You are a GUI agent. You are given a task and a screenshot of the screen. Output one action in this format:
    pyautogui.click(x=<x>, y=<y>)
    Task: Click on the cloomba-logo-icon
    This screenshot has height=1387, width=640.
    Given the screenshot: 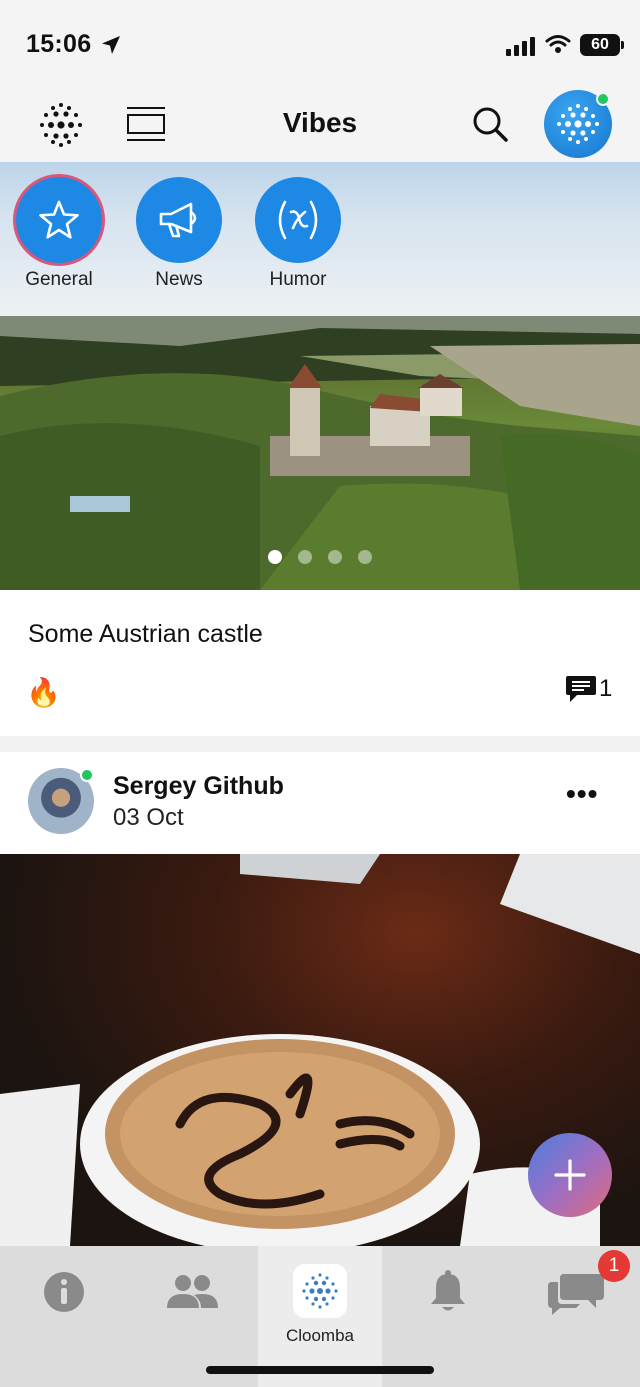 What is the action you would take?
    pyautogui.click(x=320, y=1291)
    